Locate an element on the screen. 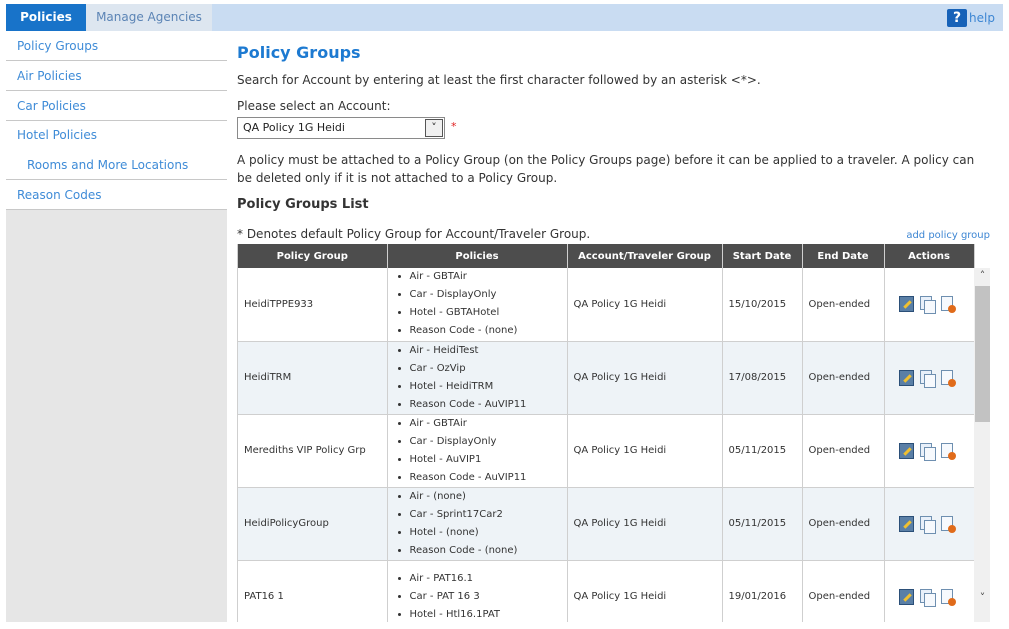 The height and width of the screenshot is (629, 1009). policy-item: Reason Code - (none) is located at coordinates (488, 551).